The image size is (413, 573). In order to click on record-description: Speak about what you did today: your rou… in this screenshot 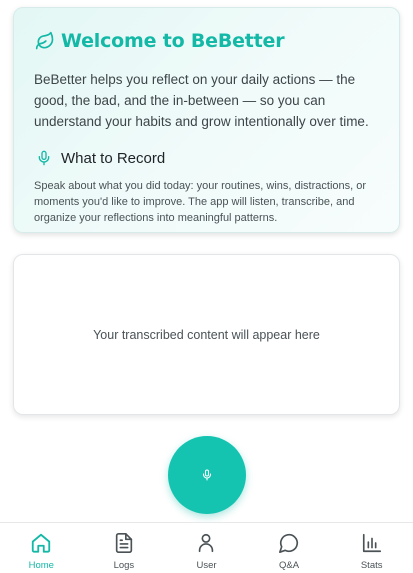, I will do `click(200, 202)`.